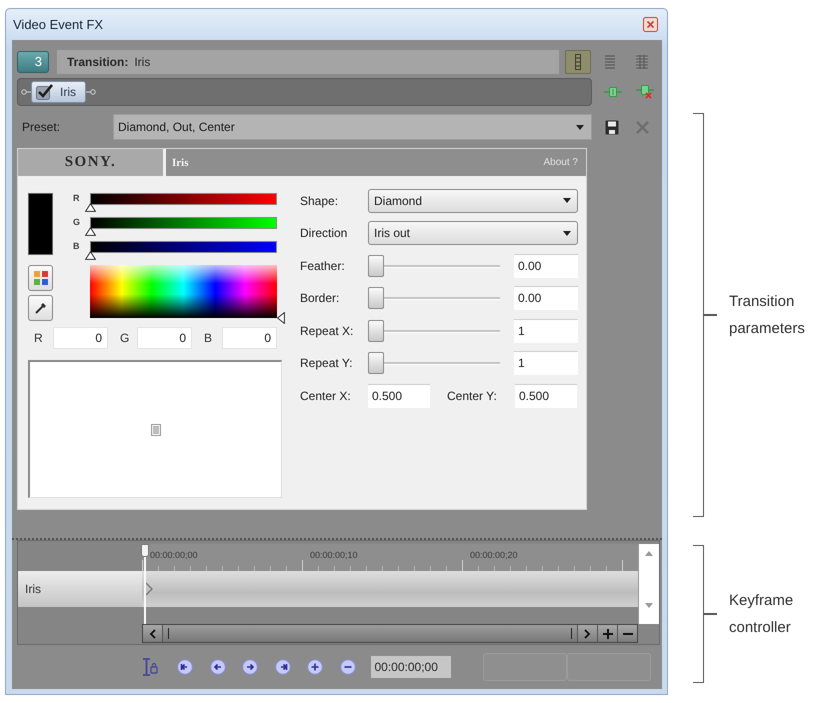  What do you see at coordinates (472, 395) in the screenshot?
I see `param-label: Center Y:` at bounding box center [472, 395].